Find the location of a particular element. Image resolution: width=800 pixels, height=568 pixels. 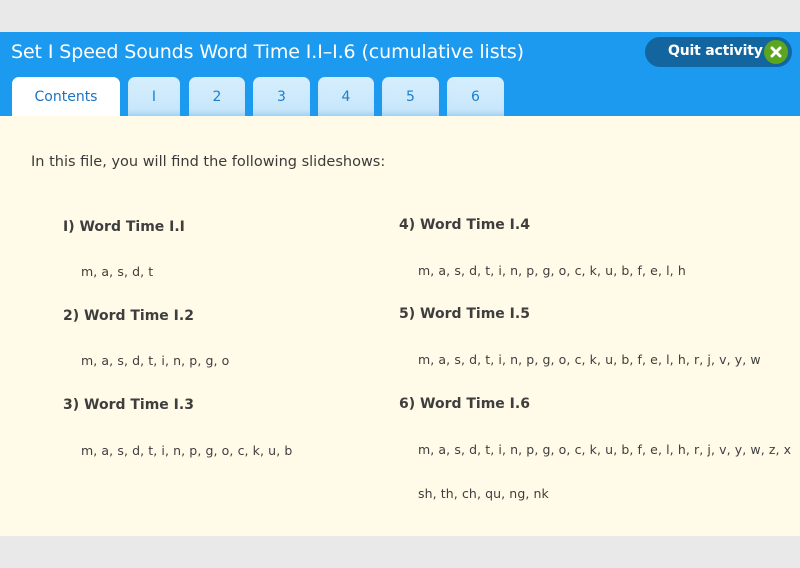

tab-label: 2 is located at coordinates (217, 96).